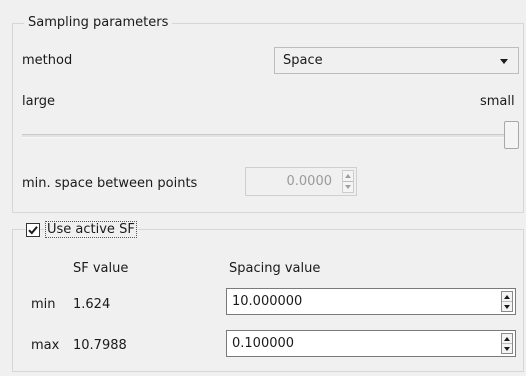 This screenshot has height=376, width=526. I want to click on min-space-spin-buttons, so click(348, 181).